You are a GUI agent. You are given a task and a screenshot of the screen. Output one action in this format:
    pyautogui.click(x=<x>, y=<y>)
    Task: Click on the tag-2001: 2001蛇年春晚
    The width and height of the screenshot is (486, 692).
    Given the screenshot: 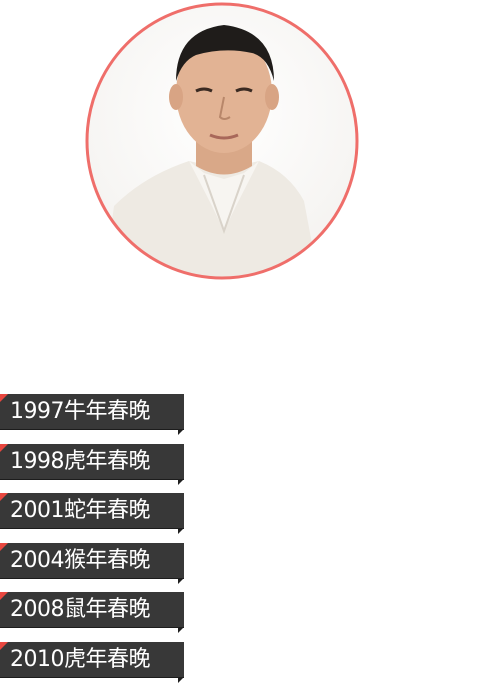 What is the action you would take?
    pyautogui.click(x=92, y=514)
    